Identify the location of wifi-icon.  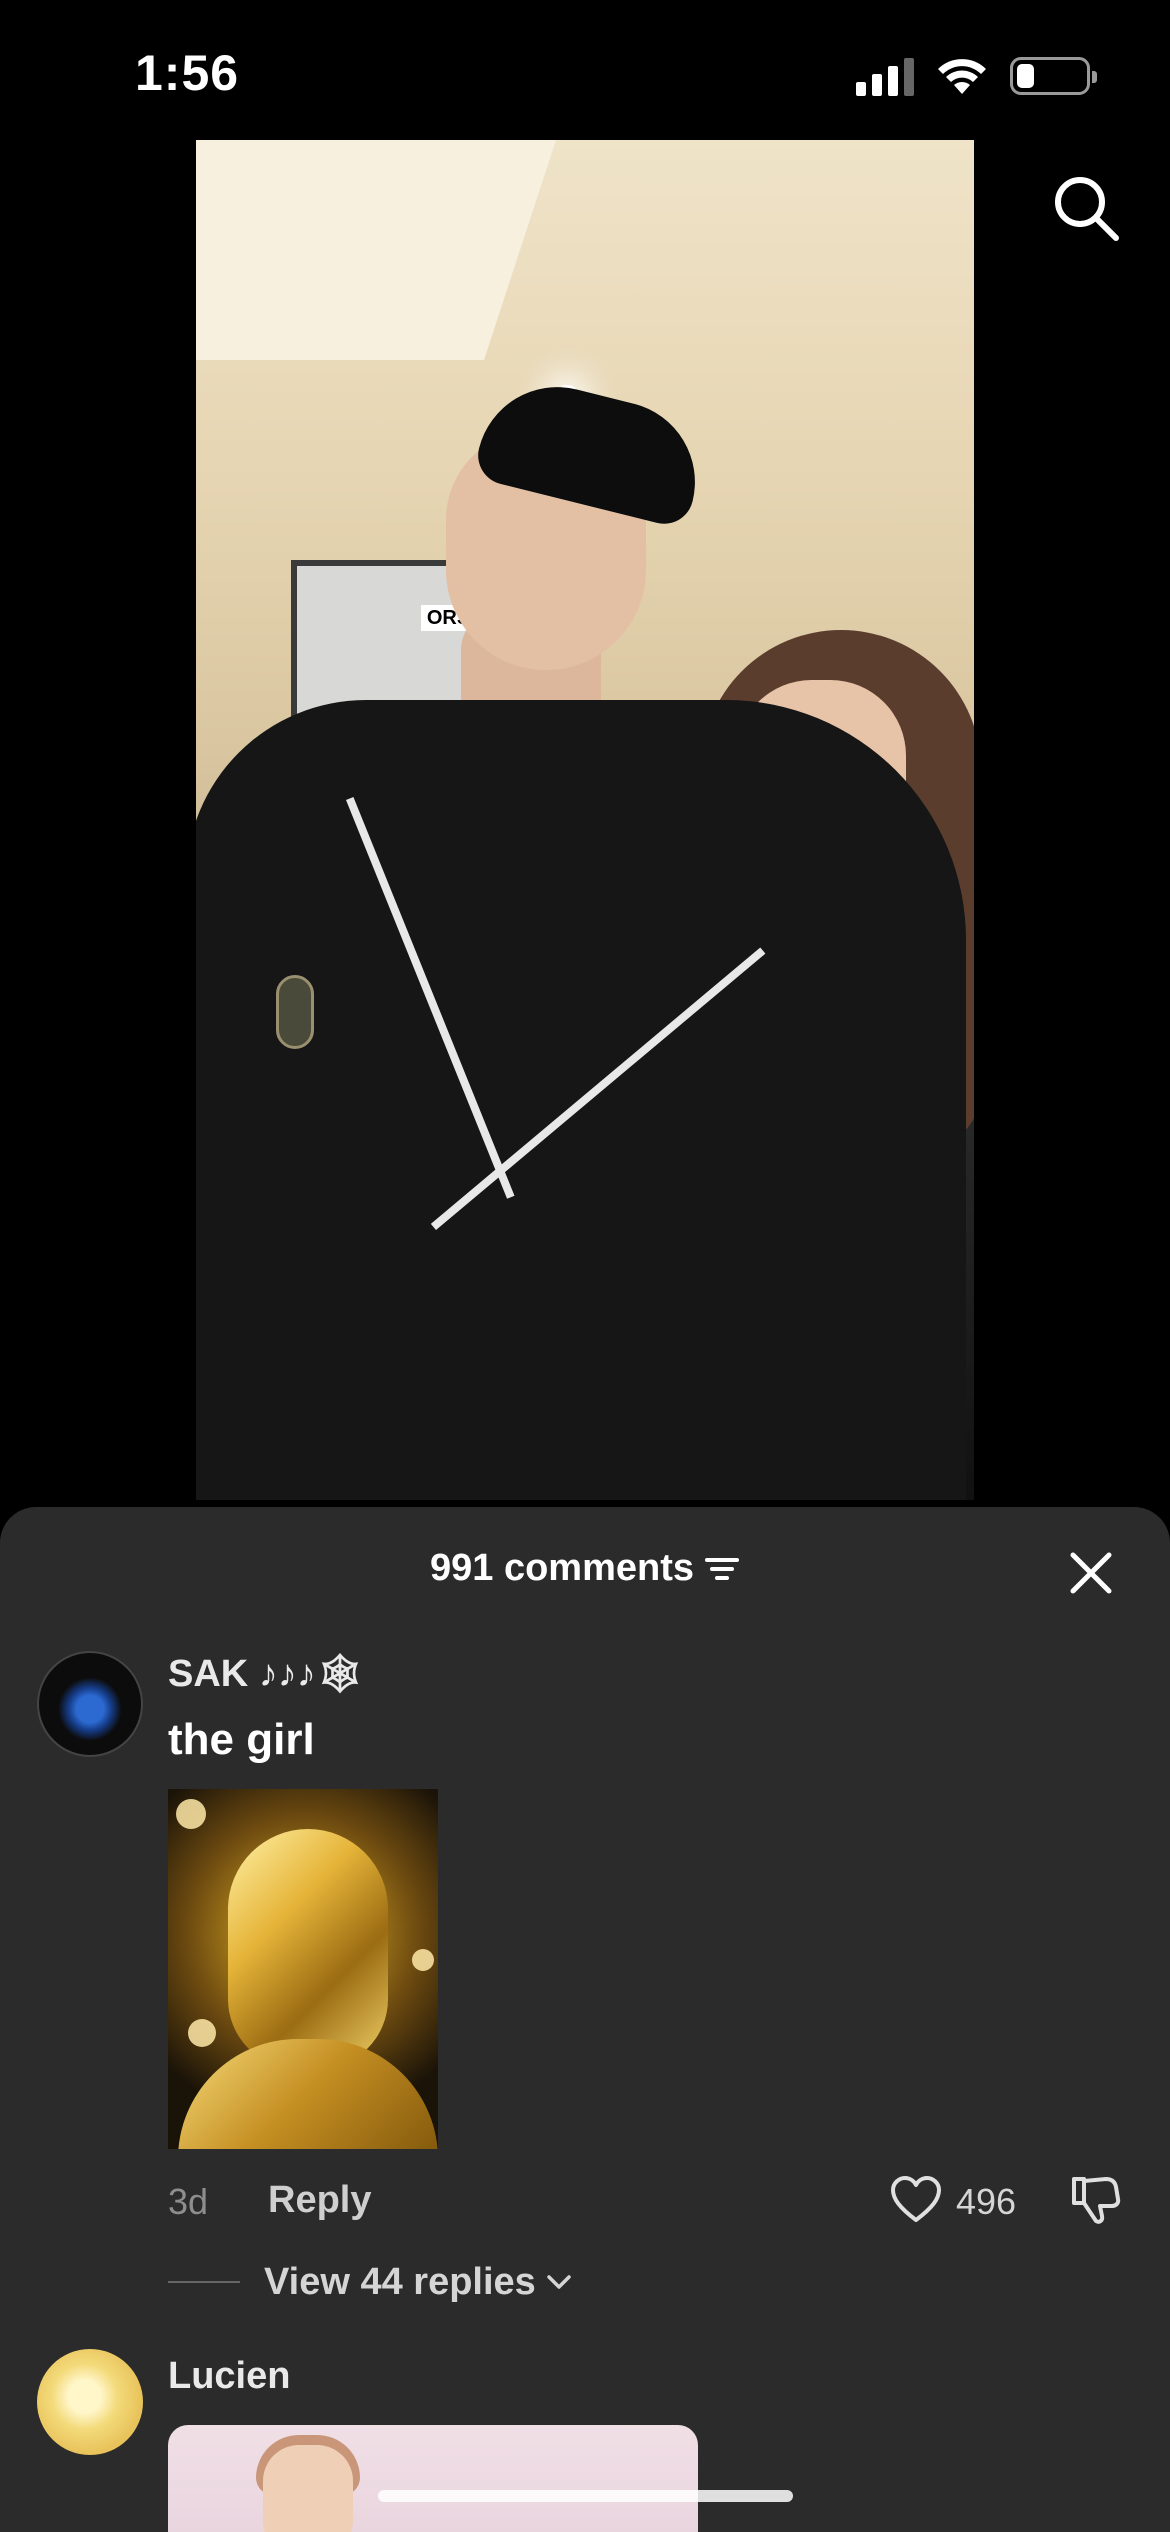
(962, 76).